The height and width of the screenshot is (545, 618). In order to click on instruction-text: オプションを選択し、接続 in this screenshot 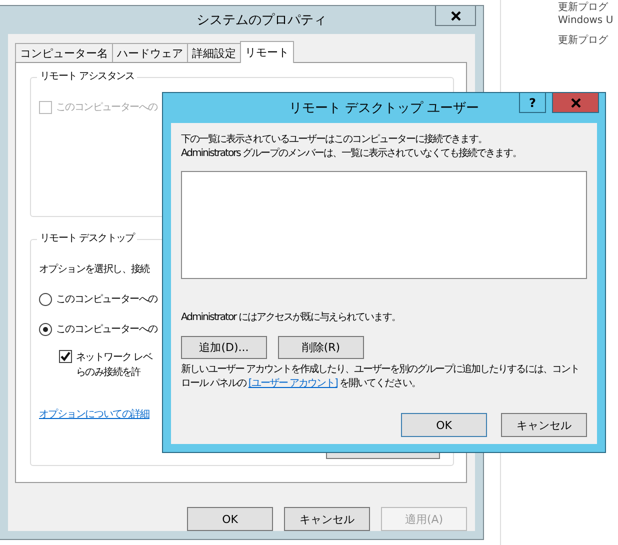, I will do `click(94, 269)`.